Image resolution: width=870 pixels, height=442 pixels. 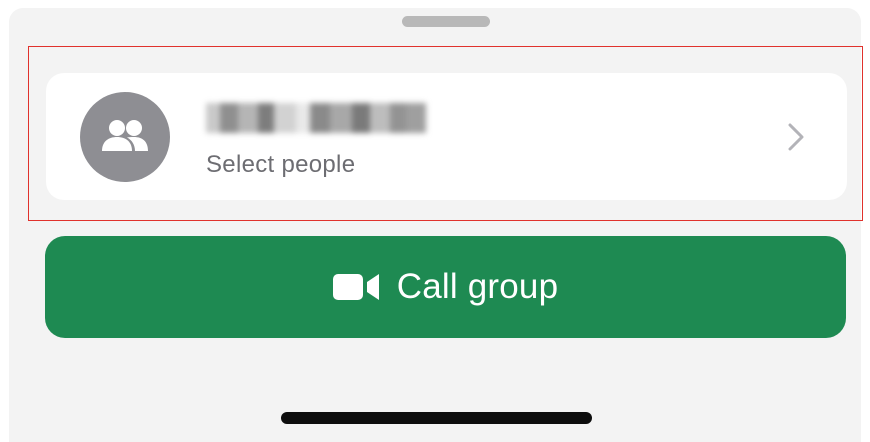 I want to click on group-avatar, so click(x=125, y=137).